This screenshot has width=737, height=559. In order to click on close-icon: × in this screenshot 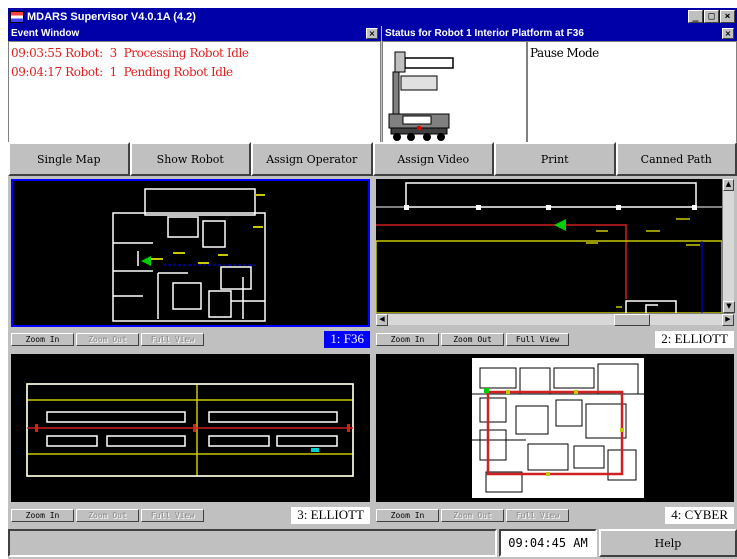, I will do `click(727, 16)`.